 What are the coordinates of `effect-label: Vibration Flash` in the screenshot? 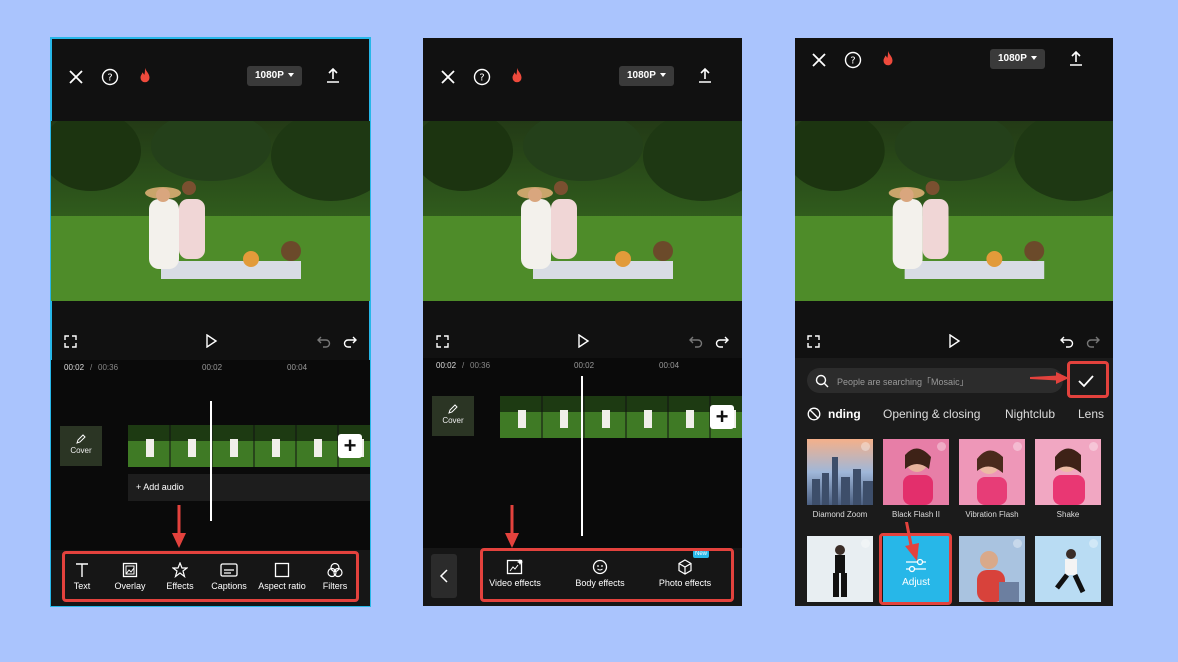 It's located at (992, 514).